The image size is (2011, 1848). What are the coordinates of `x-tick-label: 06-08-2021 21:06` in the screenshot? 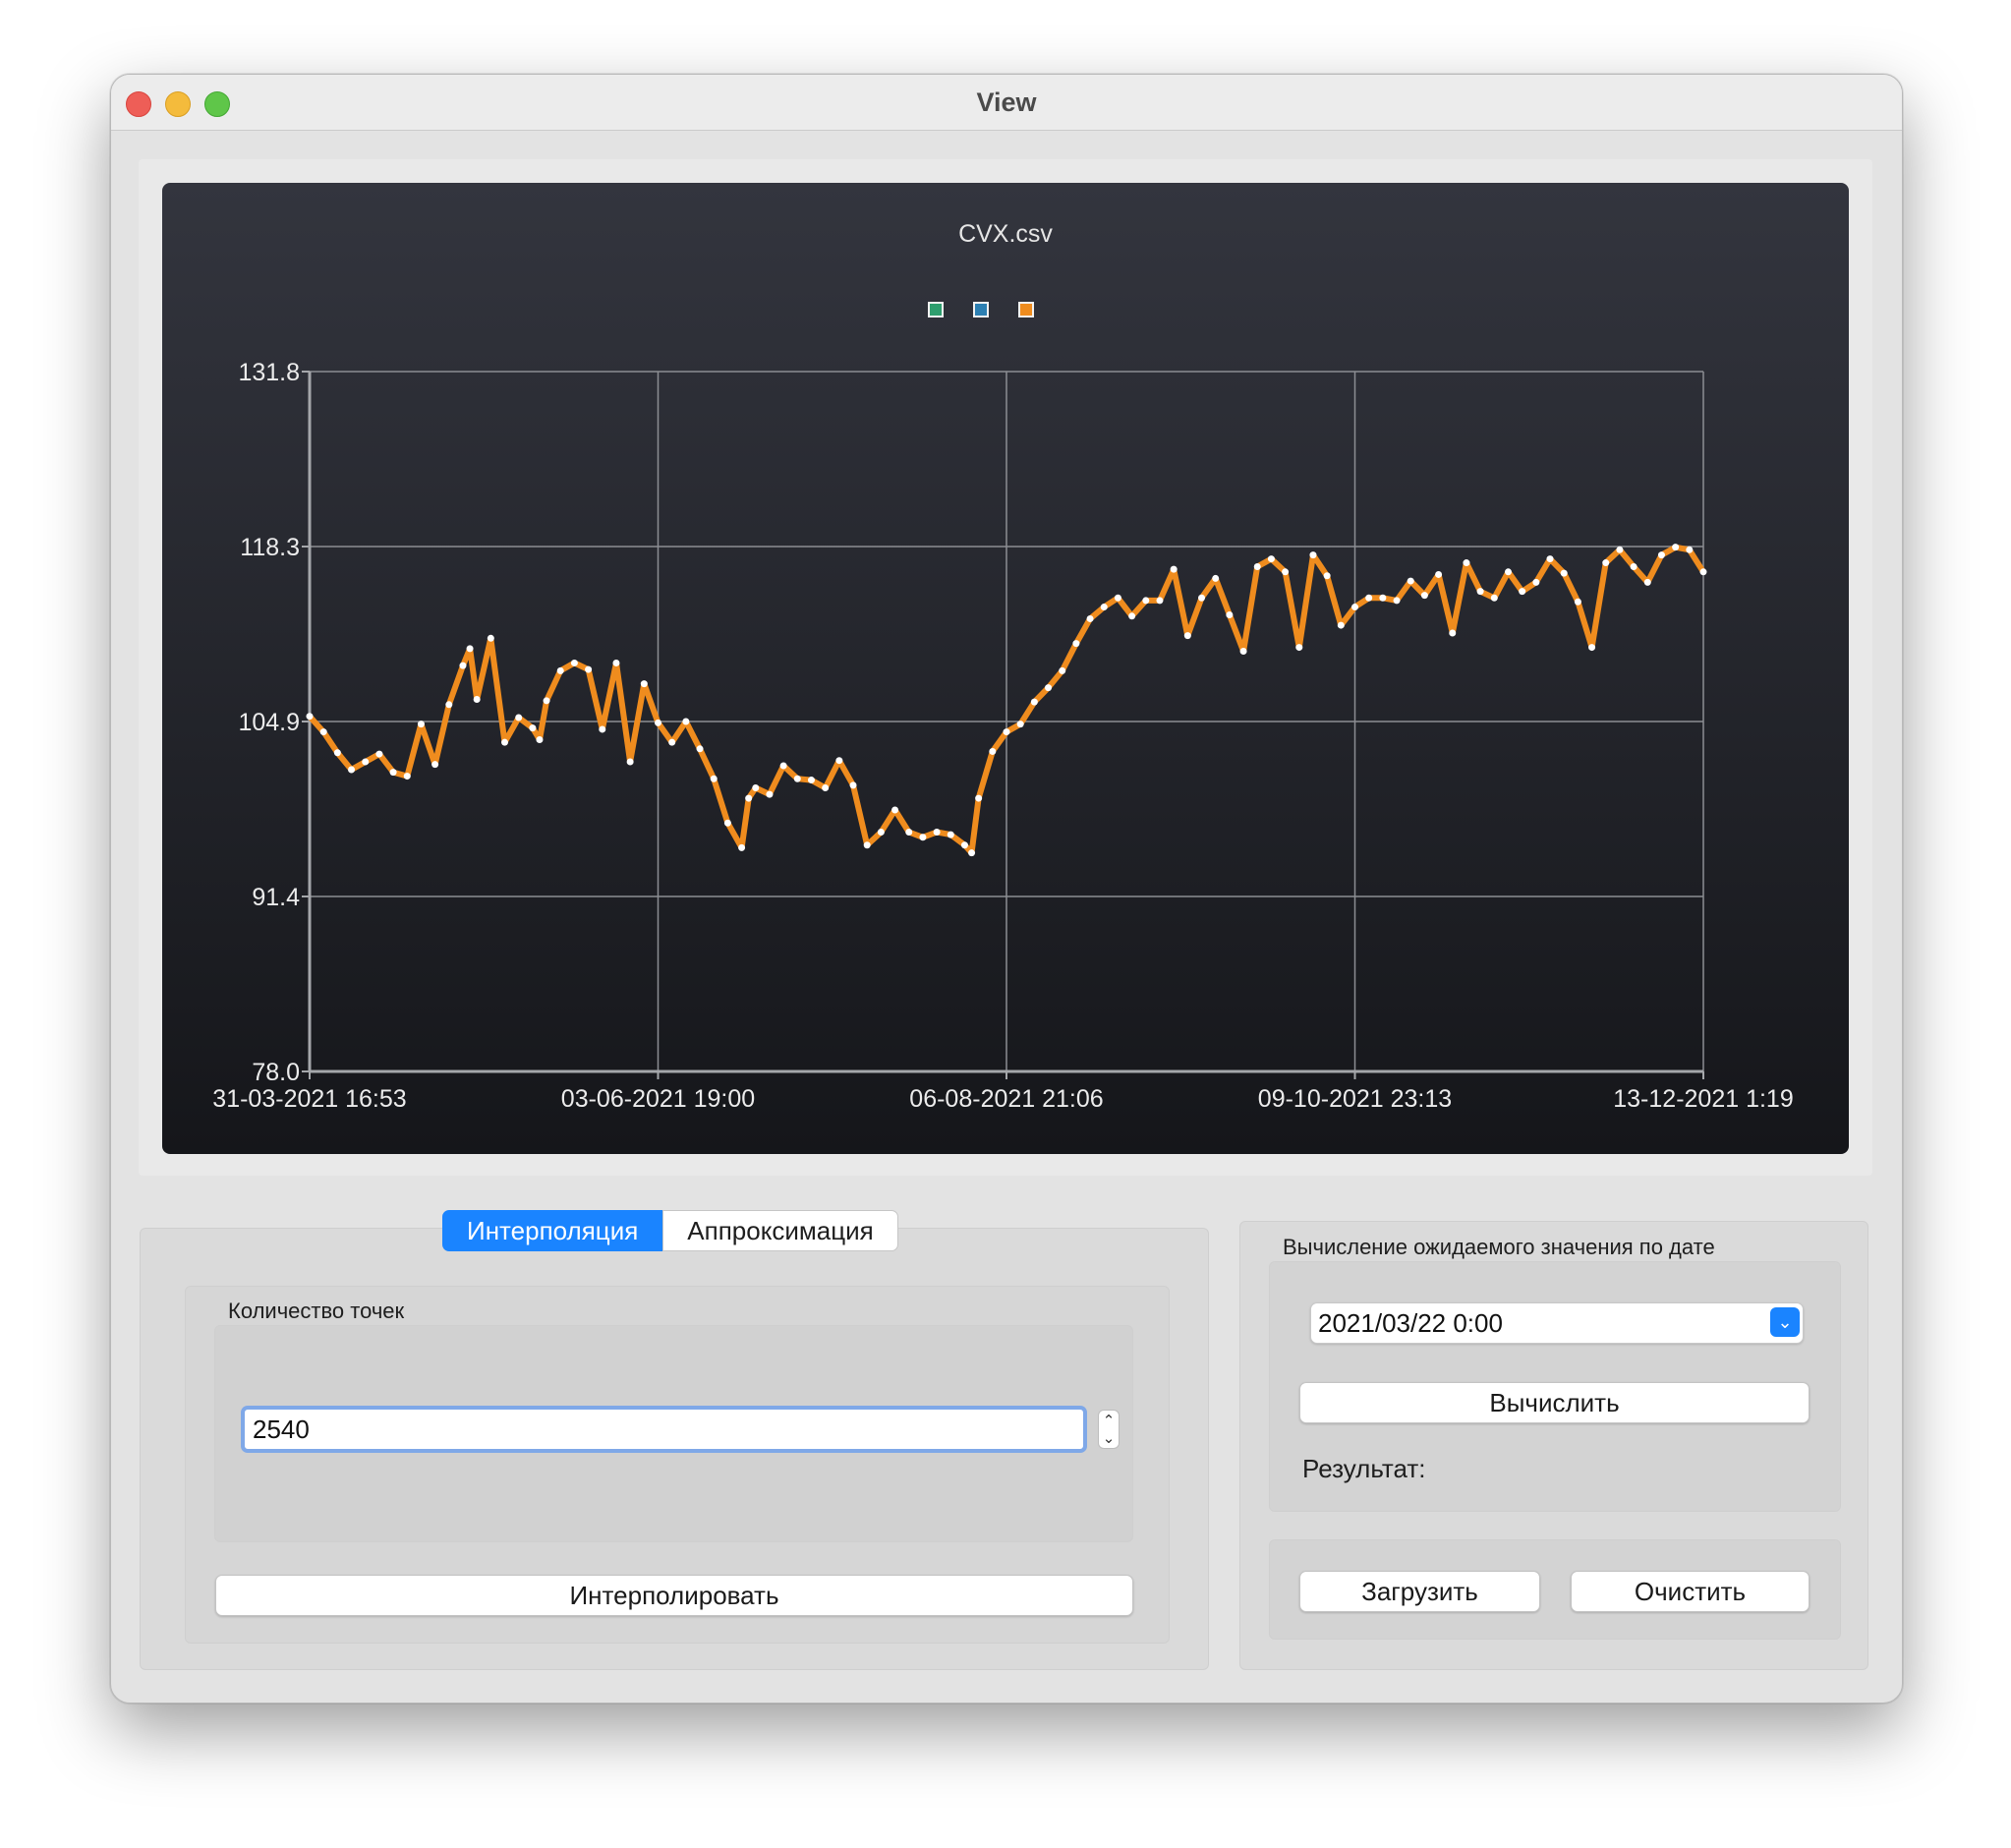 It's located at (1006, 1099).